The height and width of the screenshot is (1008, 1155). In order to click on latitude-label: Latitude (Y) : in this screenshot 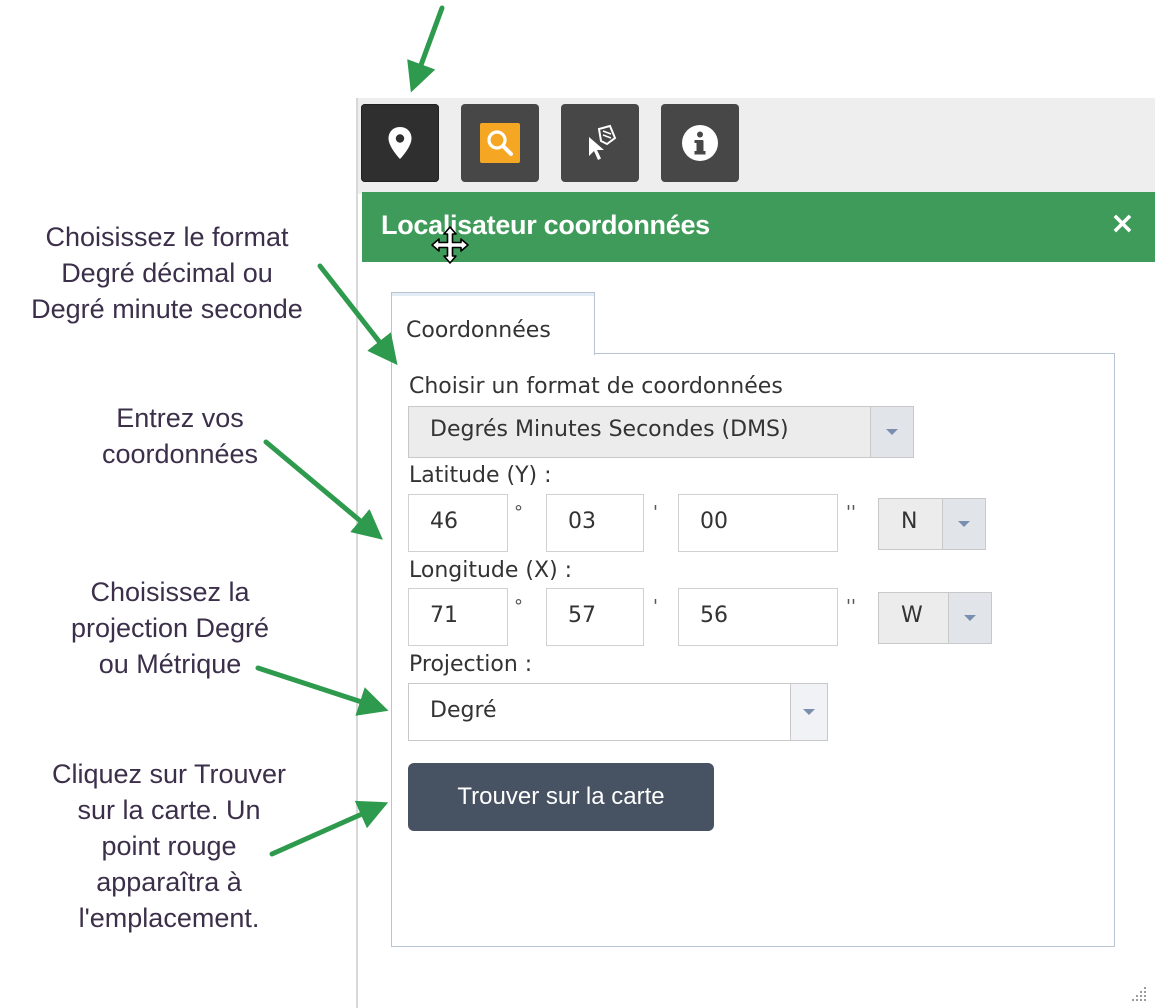, I will do `click(480, 475)`.